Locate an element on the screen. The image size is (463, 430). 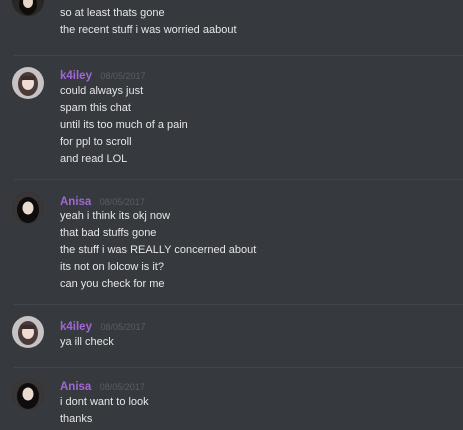
message-line: i dont want to look is located at coordinates (104, 402).